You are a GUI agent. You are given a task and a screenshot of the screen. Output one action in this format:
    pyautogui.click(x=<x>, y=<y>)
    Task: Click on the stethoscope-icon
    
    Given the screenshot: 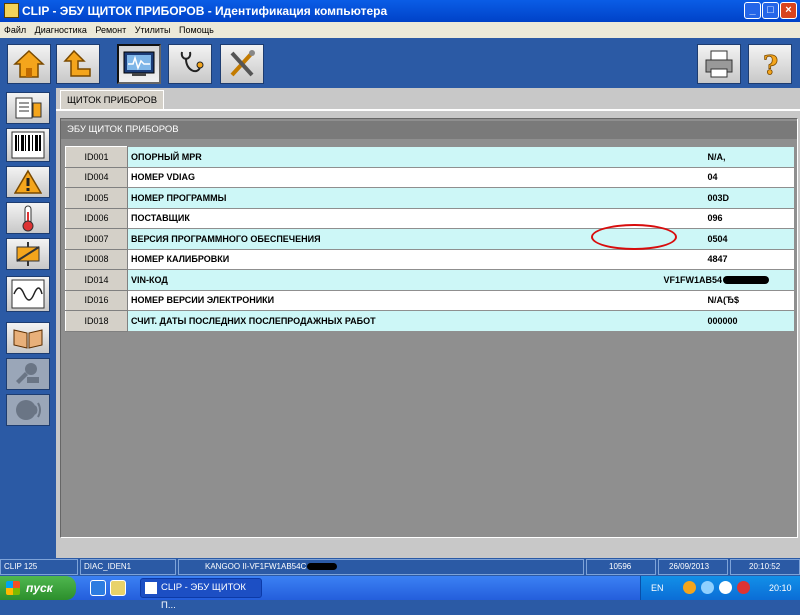 What is the action you would take?
    pyautogui.click(x=192, y=62)
    